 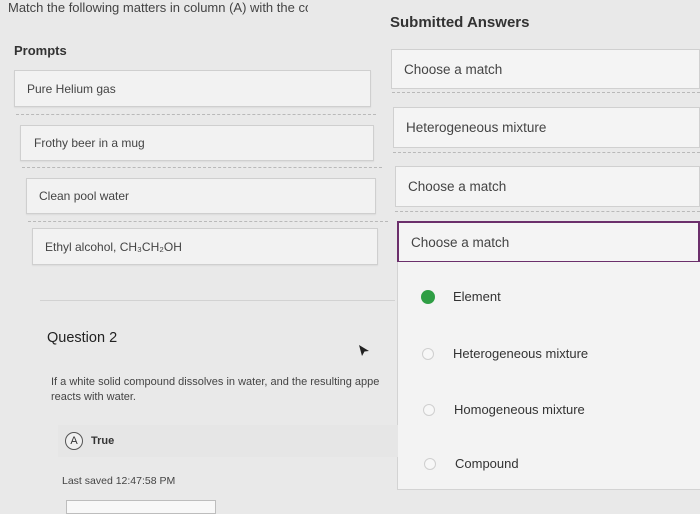 What do you see at coordinates (40, 50) in the screenshot?
I see `prompts-column-title: Prompts` at bounding box center [40, 50].